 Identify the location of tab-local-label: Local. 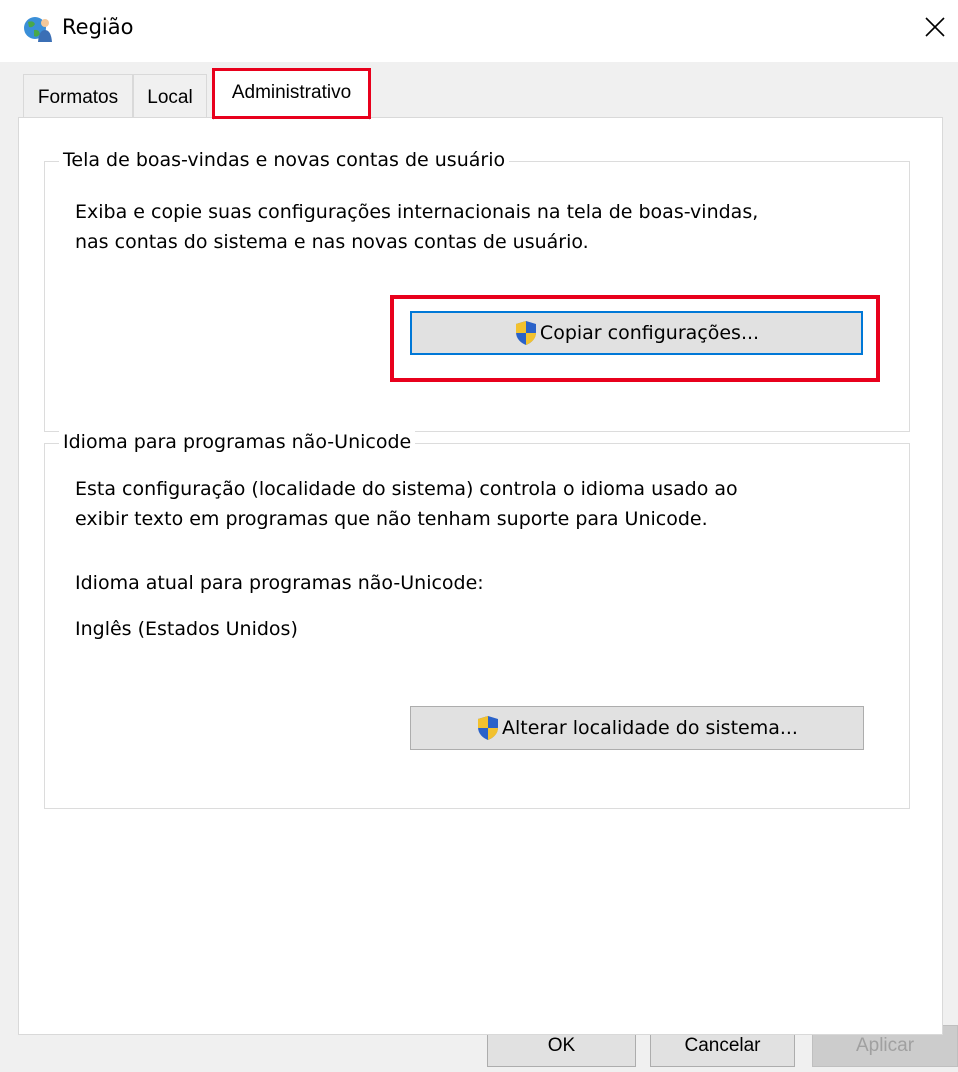
(170, 97).